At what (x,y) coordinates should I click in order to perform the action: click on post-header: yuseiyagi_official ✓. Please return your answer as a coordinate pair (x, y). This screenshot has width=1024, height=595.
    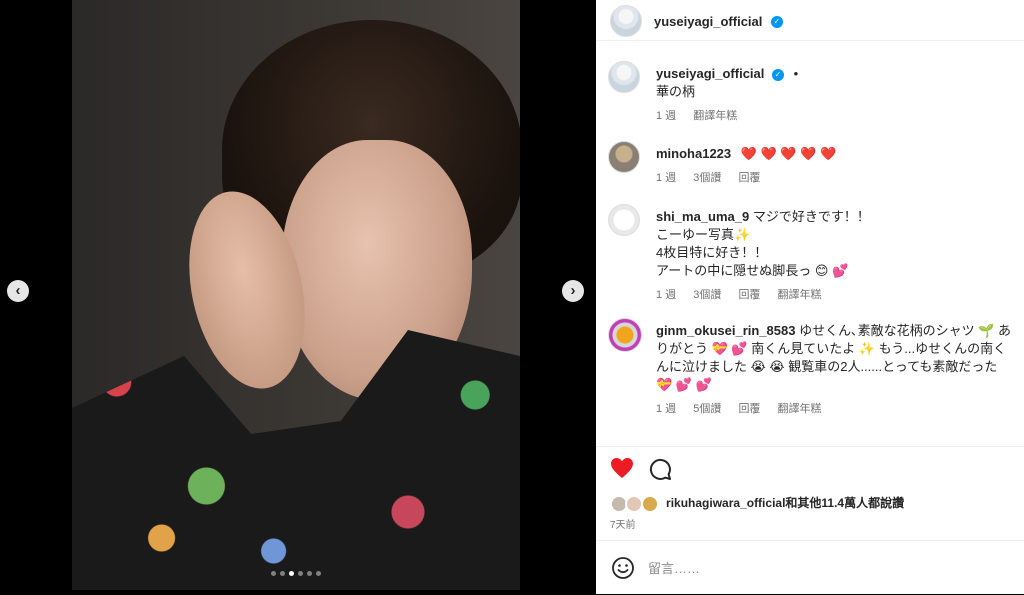
    Looking at the image, I should click on (810, 20).